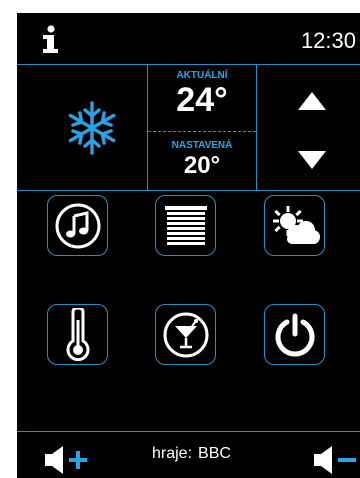  I want to click on power-icon, so click(294, 334).